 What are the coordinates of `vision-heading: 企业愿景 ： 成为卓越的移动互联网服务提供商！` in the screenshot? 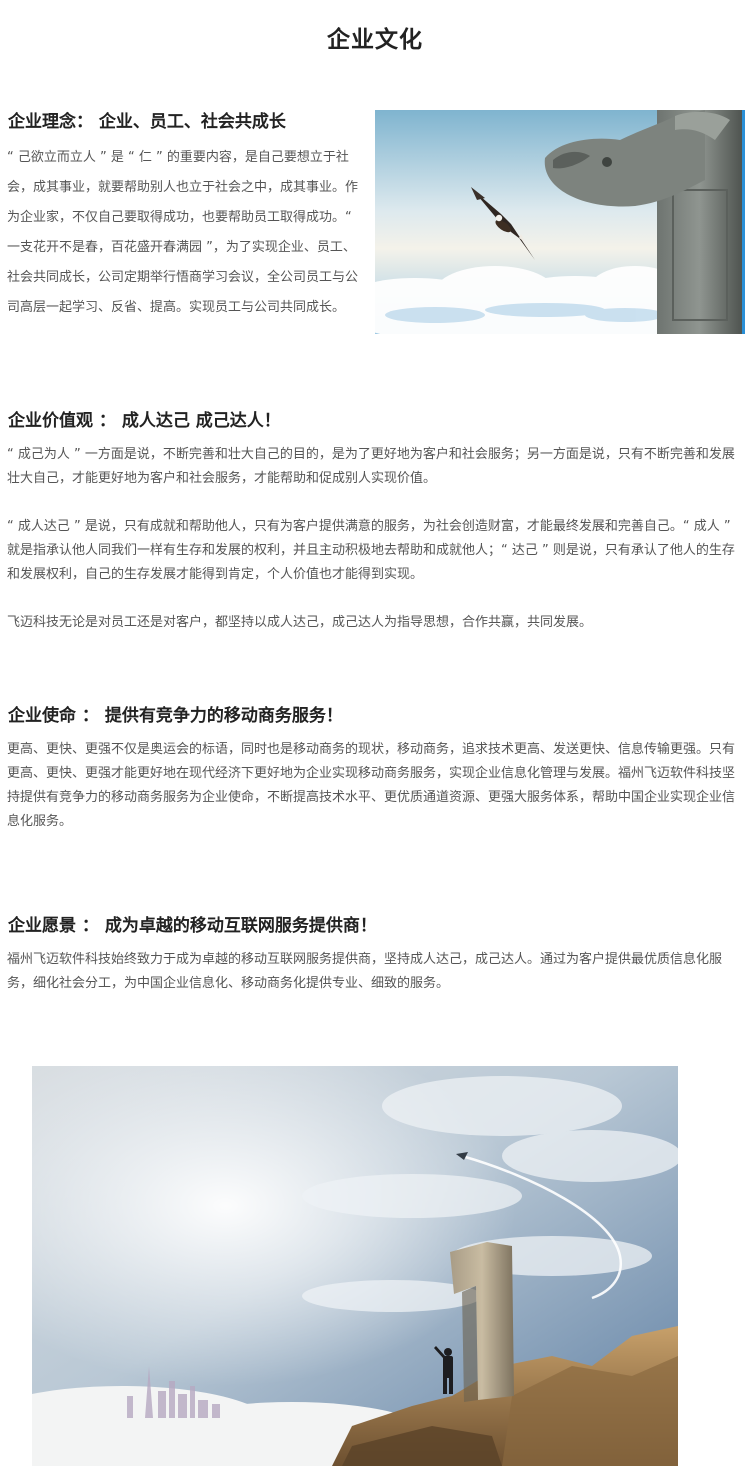 It's located at (192, 926).